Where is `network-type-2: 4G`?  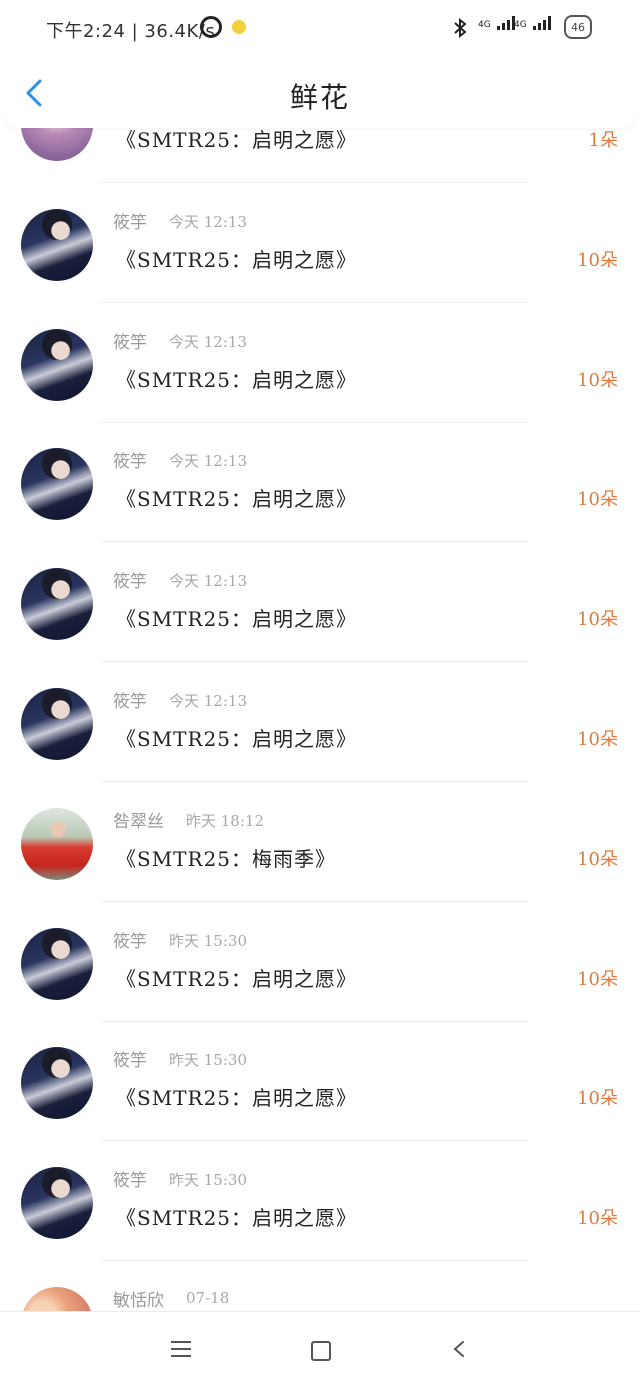 network-type-2: 4G is located at coordinates (520, 25).